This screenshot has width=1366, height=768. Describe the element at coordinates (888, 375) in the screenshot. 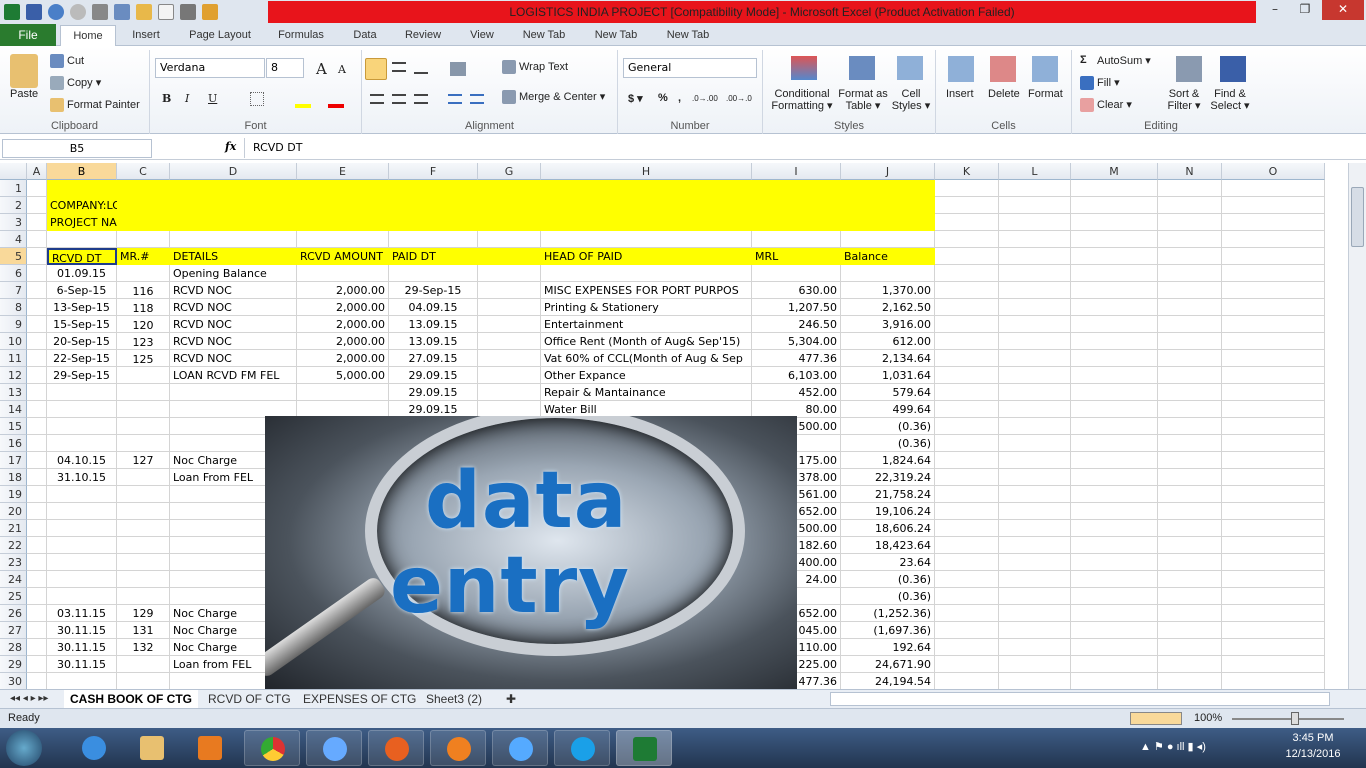

I see `cell-j12: 1,031.64` at that location.